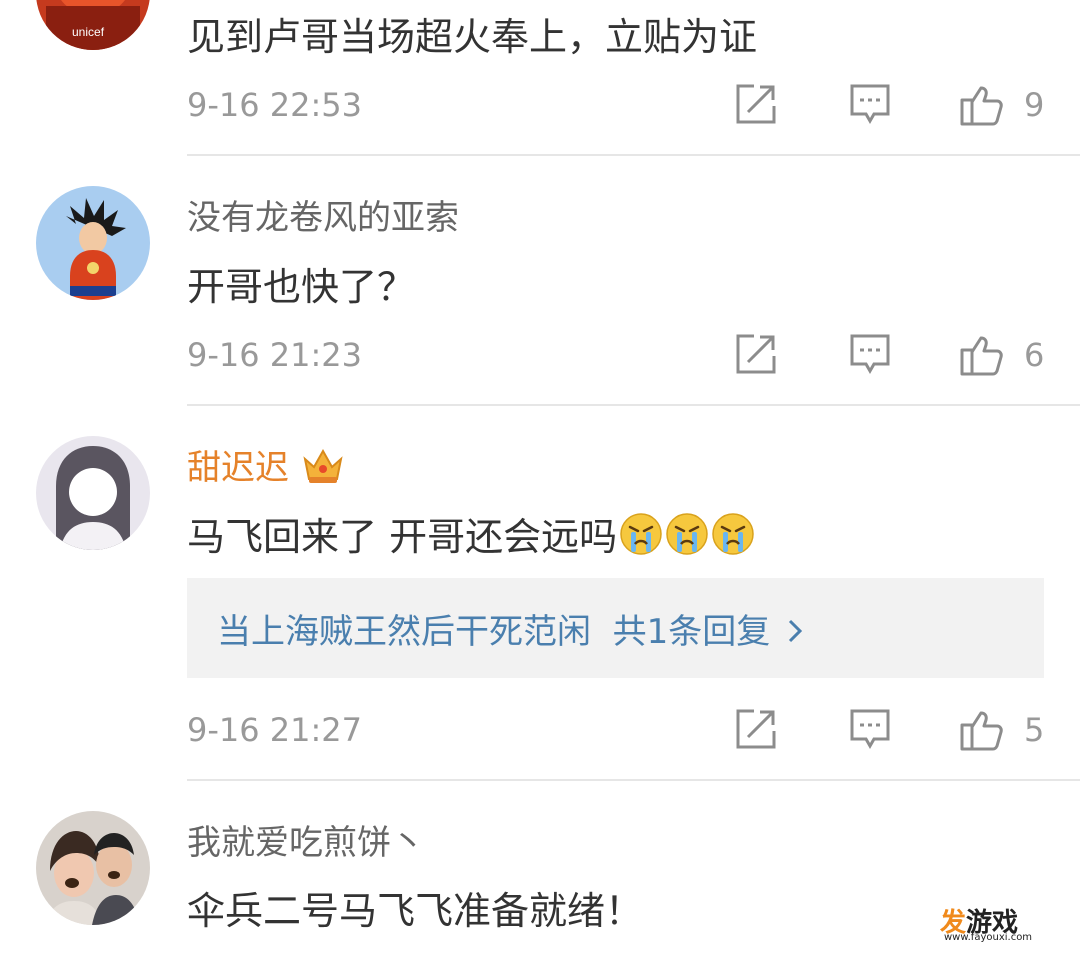 The height and width of the screenshot is (953, 1080). I want to click on like-count: 6, so click(1034, 355).